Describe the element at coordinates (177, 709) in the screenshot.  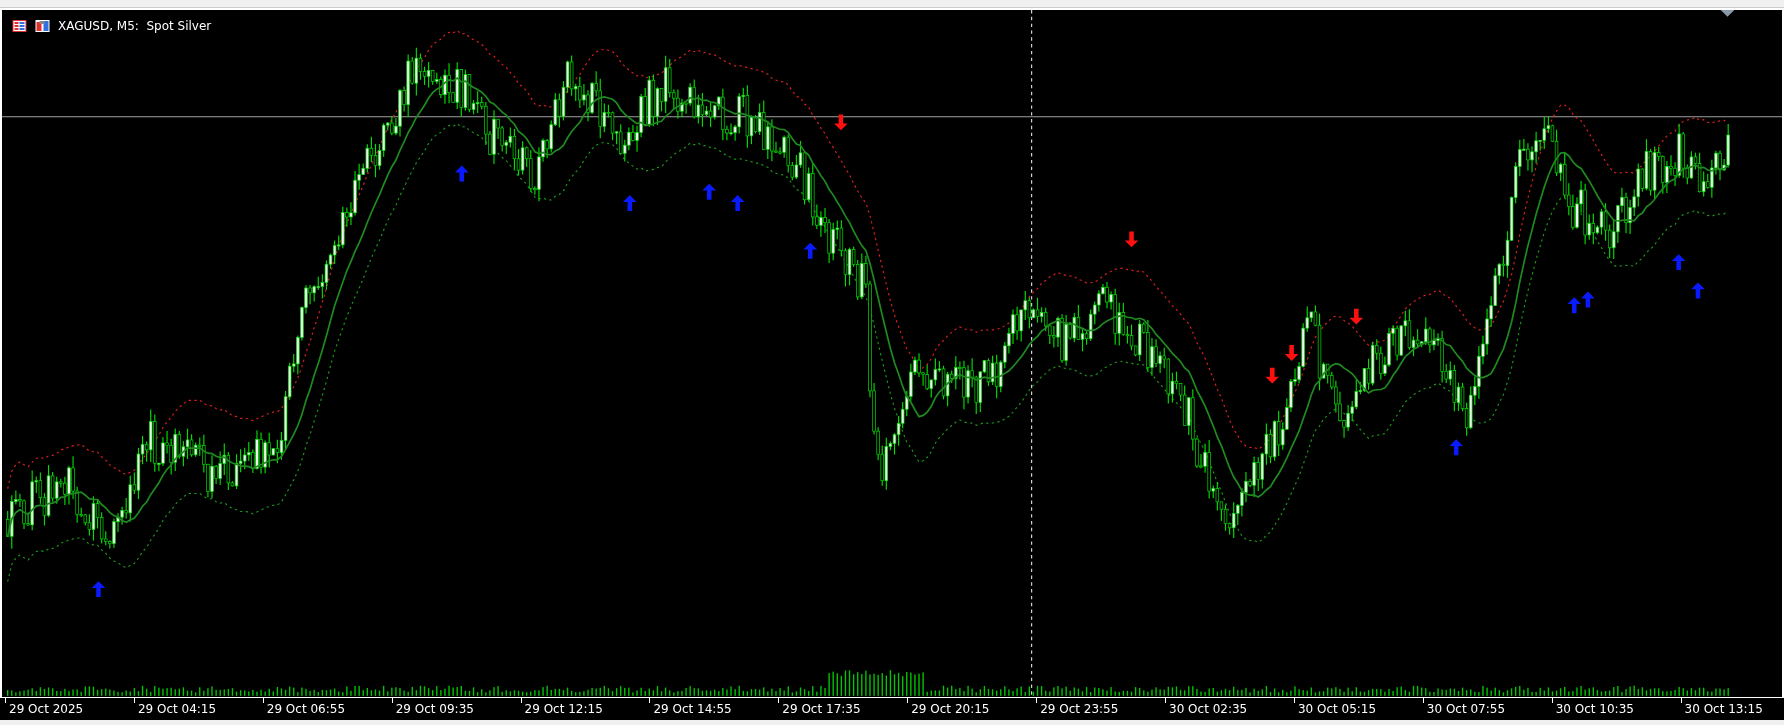
I see `time-axis-label: 29 Oct 04:15` at that location.